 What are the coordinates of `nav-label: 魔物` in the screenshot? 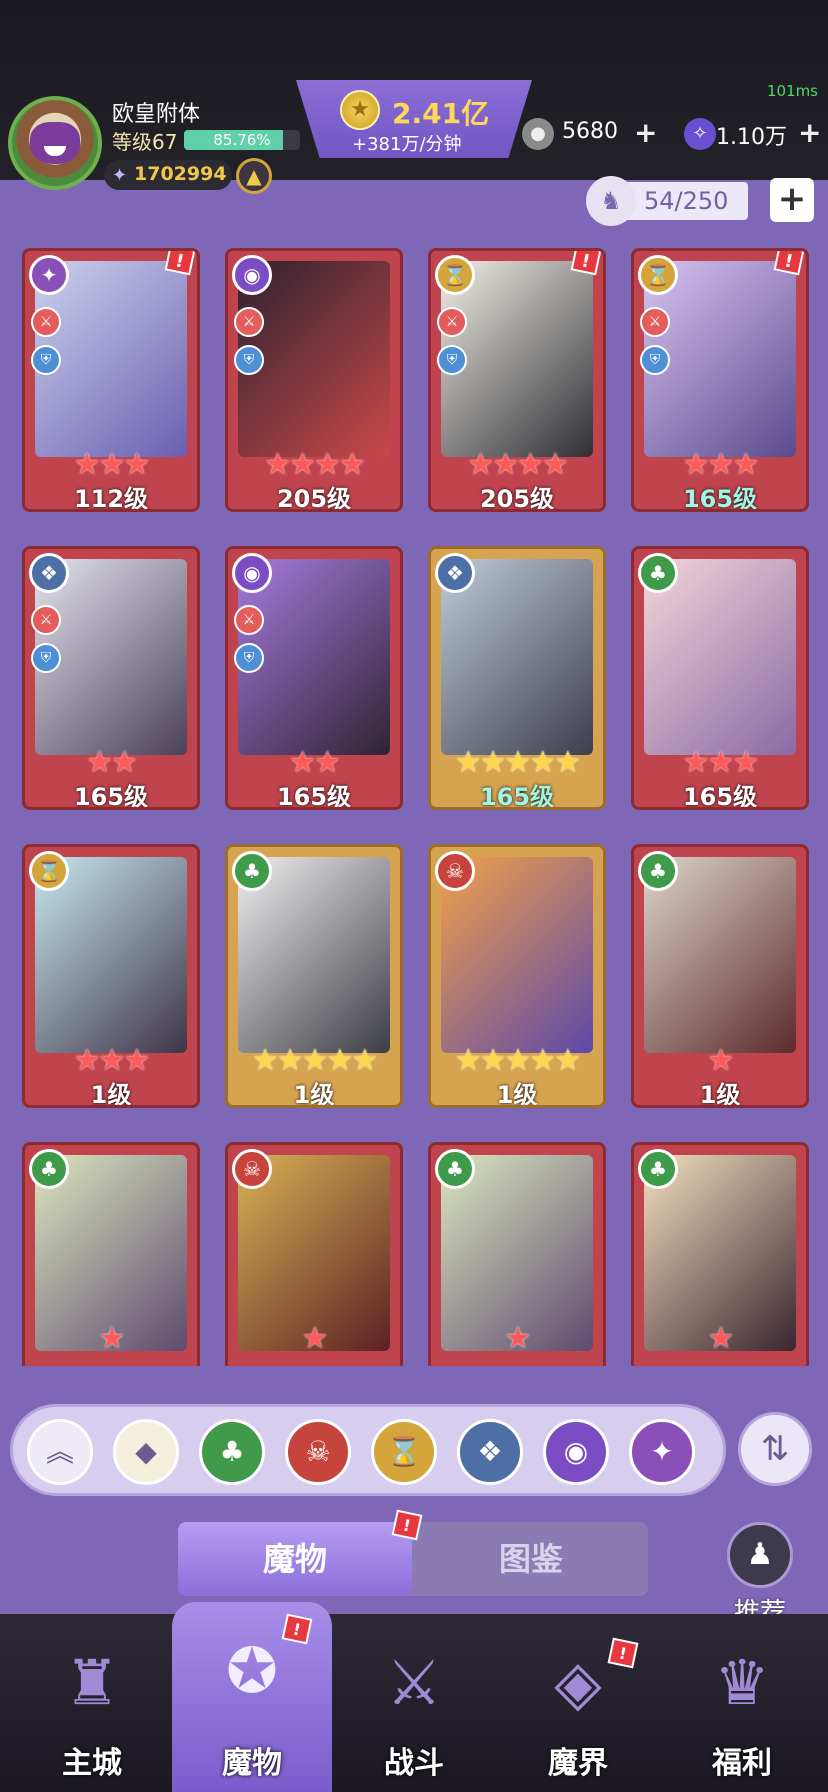 It's located at (252, 1763).